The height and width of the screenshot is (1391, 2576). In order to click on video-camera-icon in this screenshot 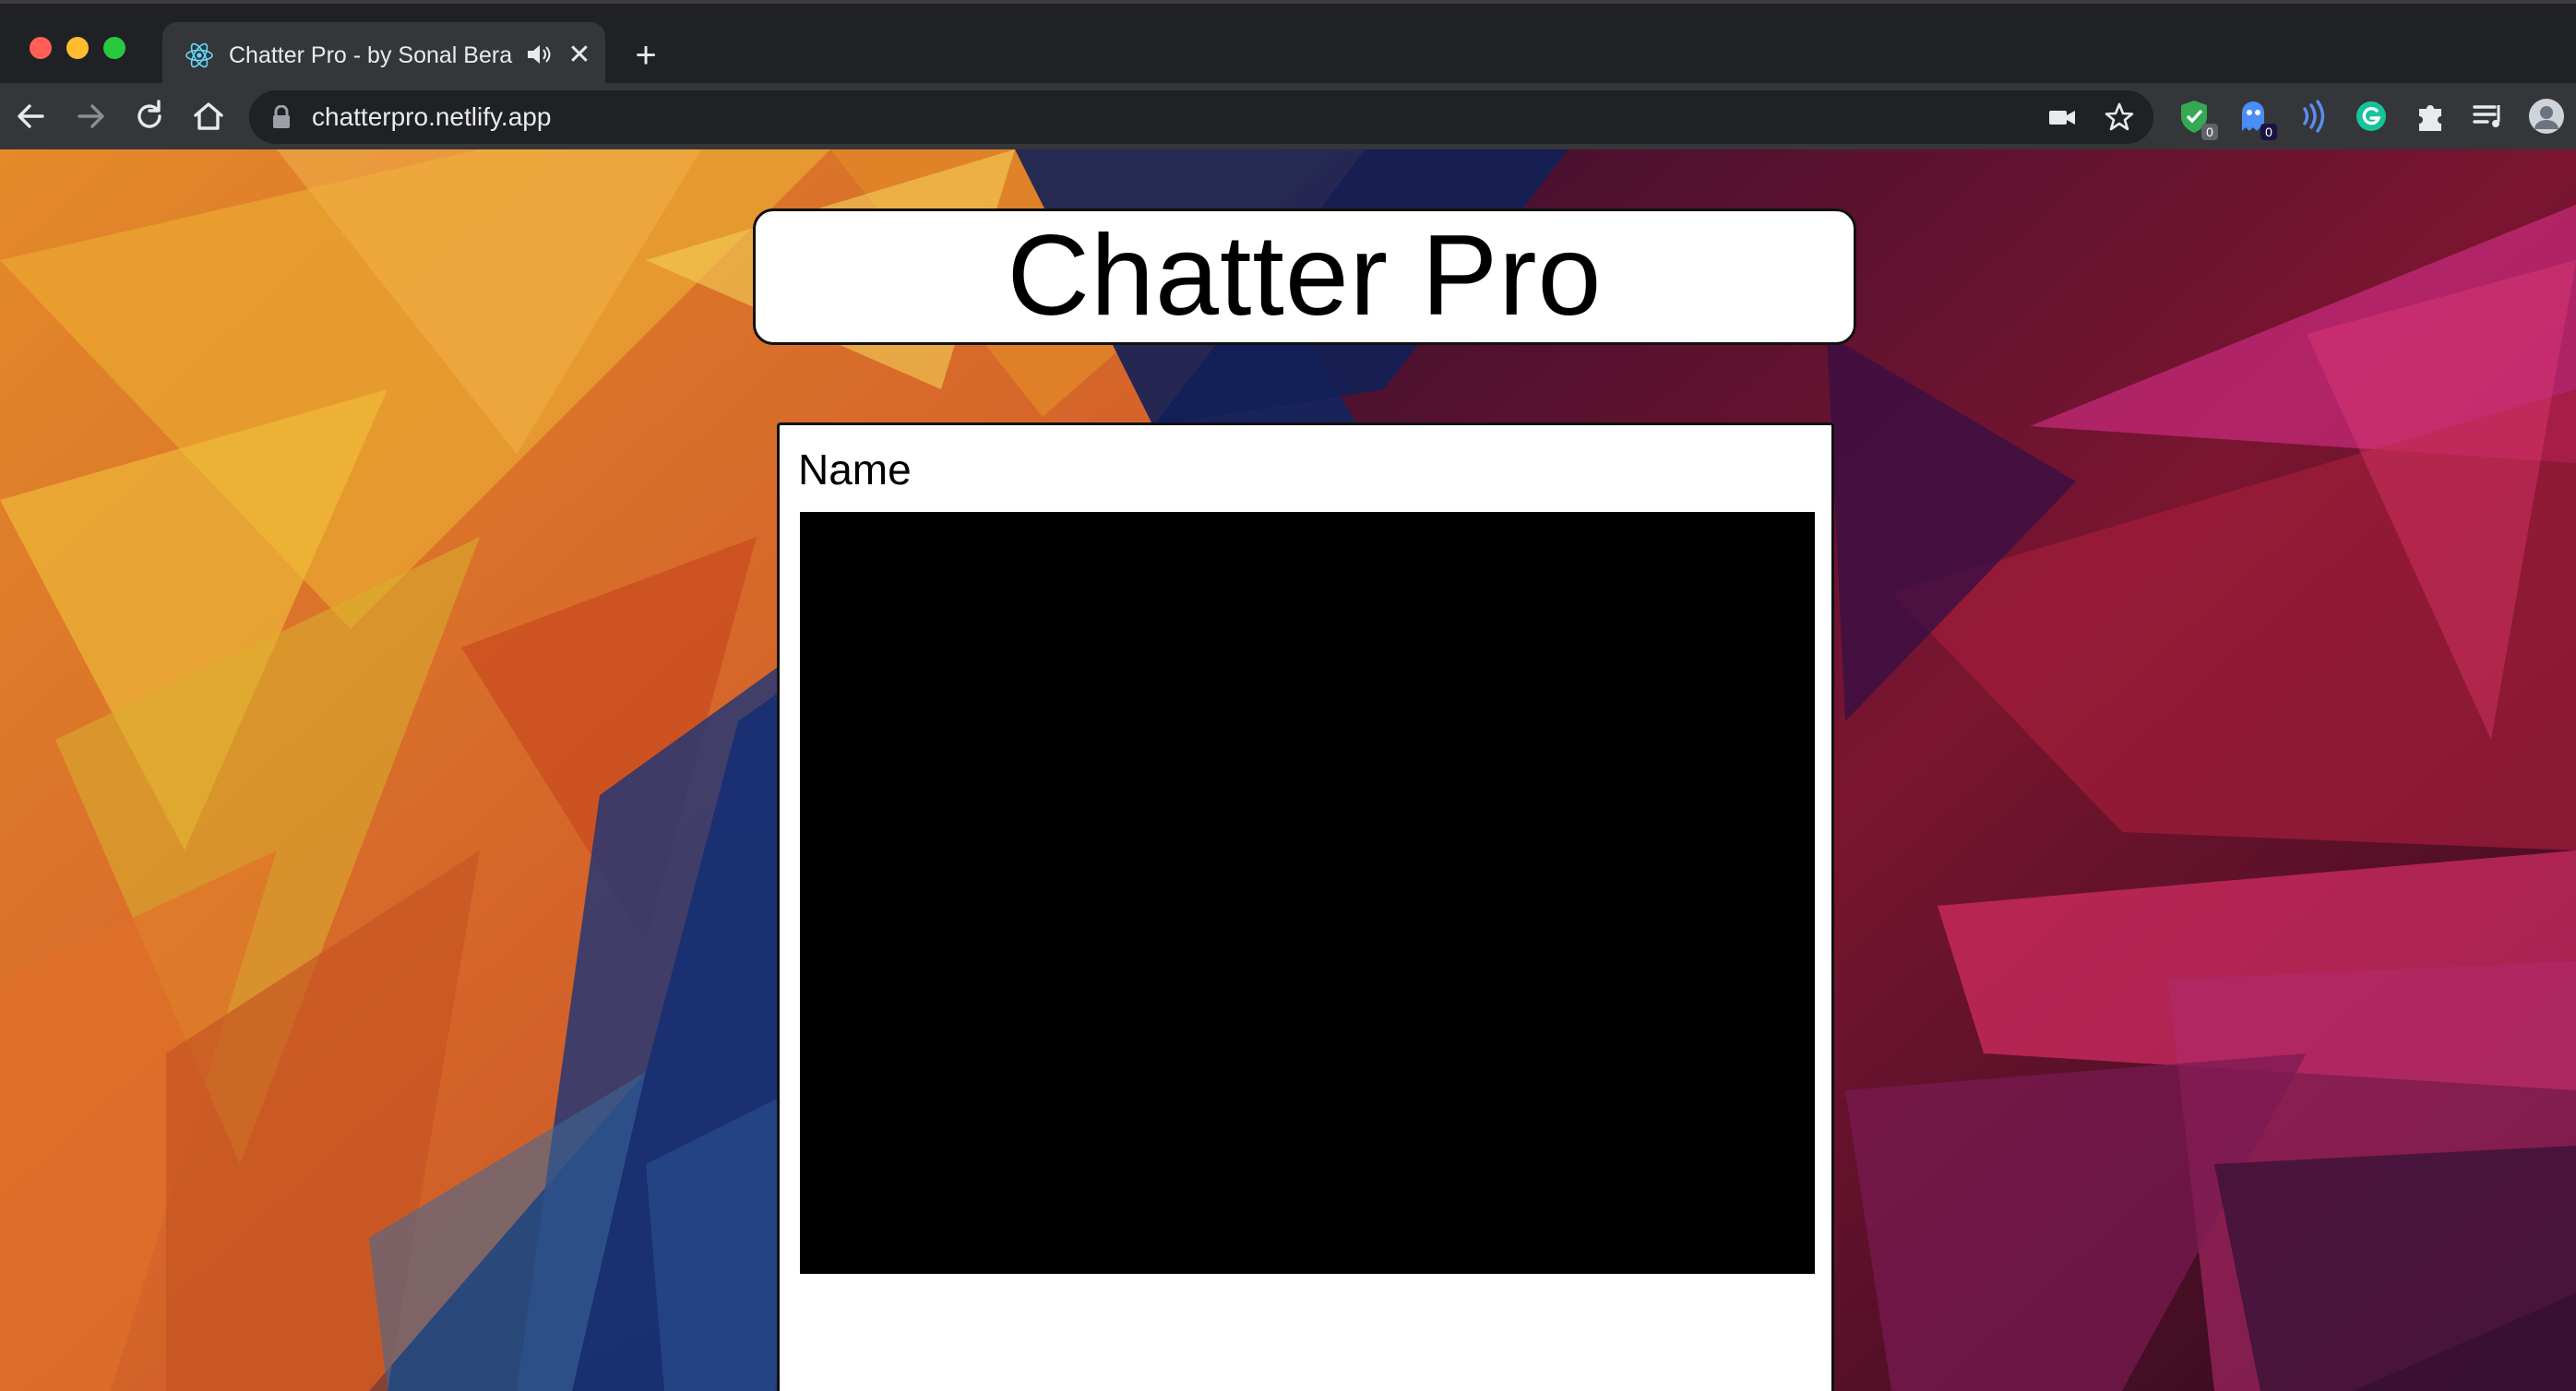, I will do `click(2062, 117)`.